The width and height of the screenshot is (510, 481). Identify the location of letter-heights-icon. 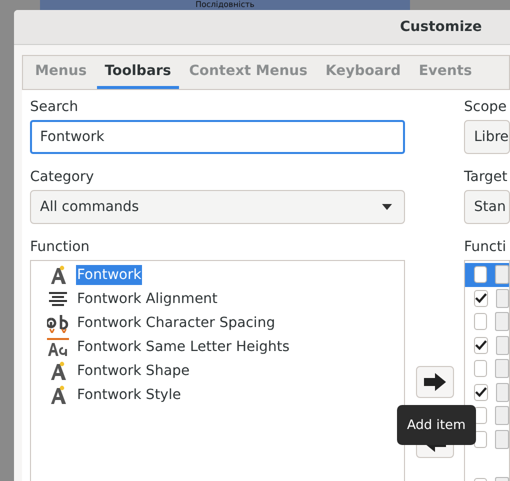
(58, 347).